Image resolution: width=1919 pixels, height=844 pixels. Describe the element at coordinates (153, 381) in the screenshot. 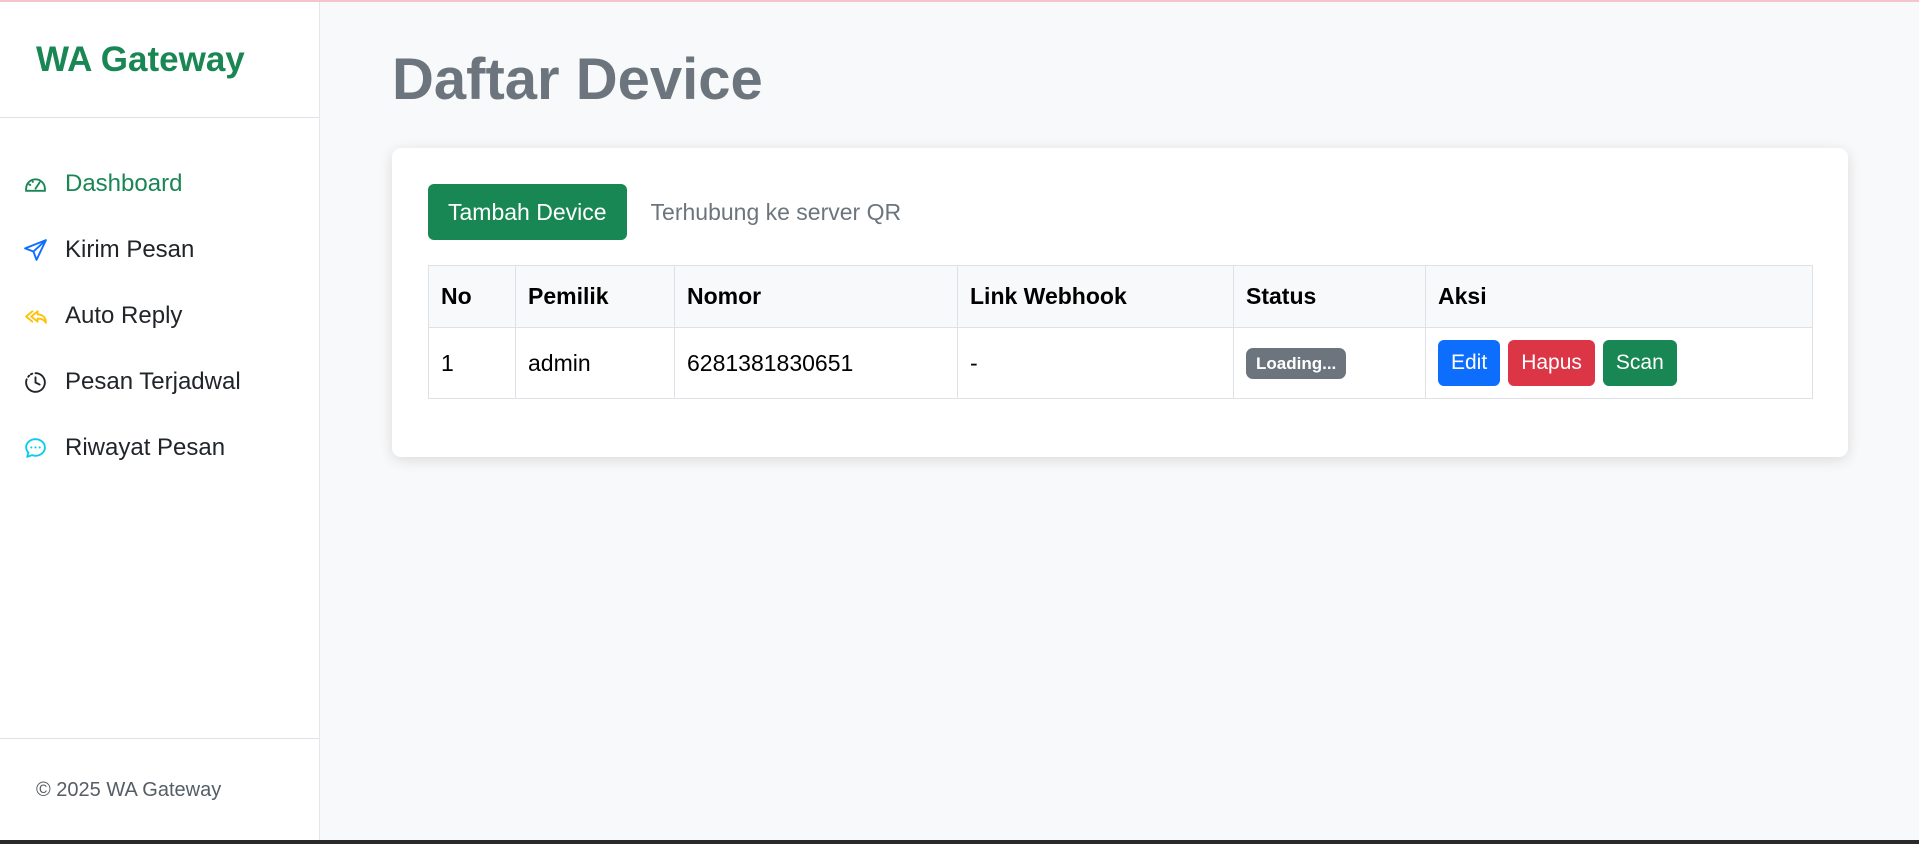

I see `sidebar-item-label: Pesan Terjadwal` at that location.